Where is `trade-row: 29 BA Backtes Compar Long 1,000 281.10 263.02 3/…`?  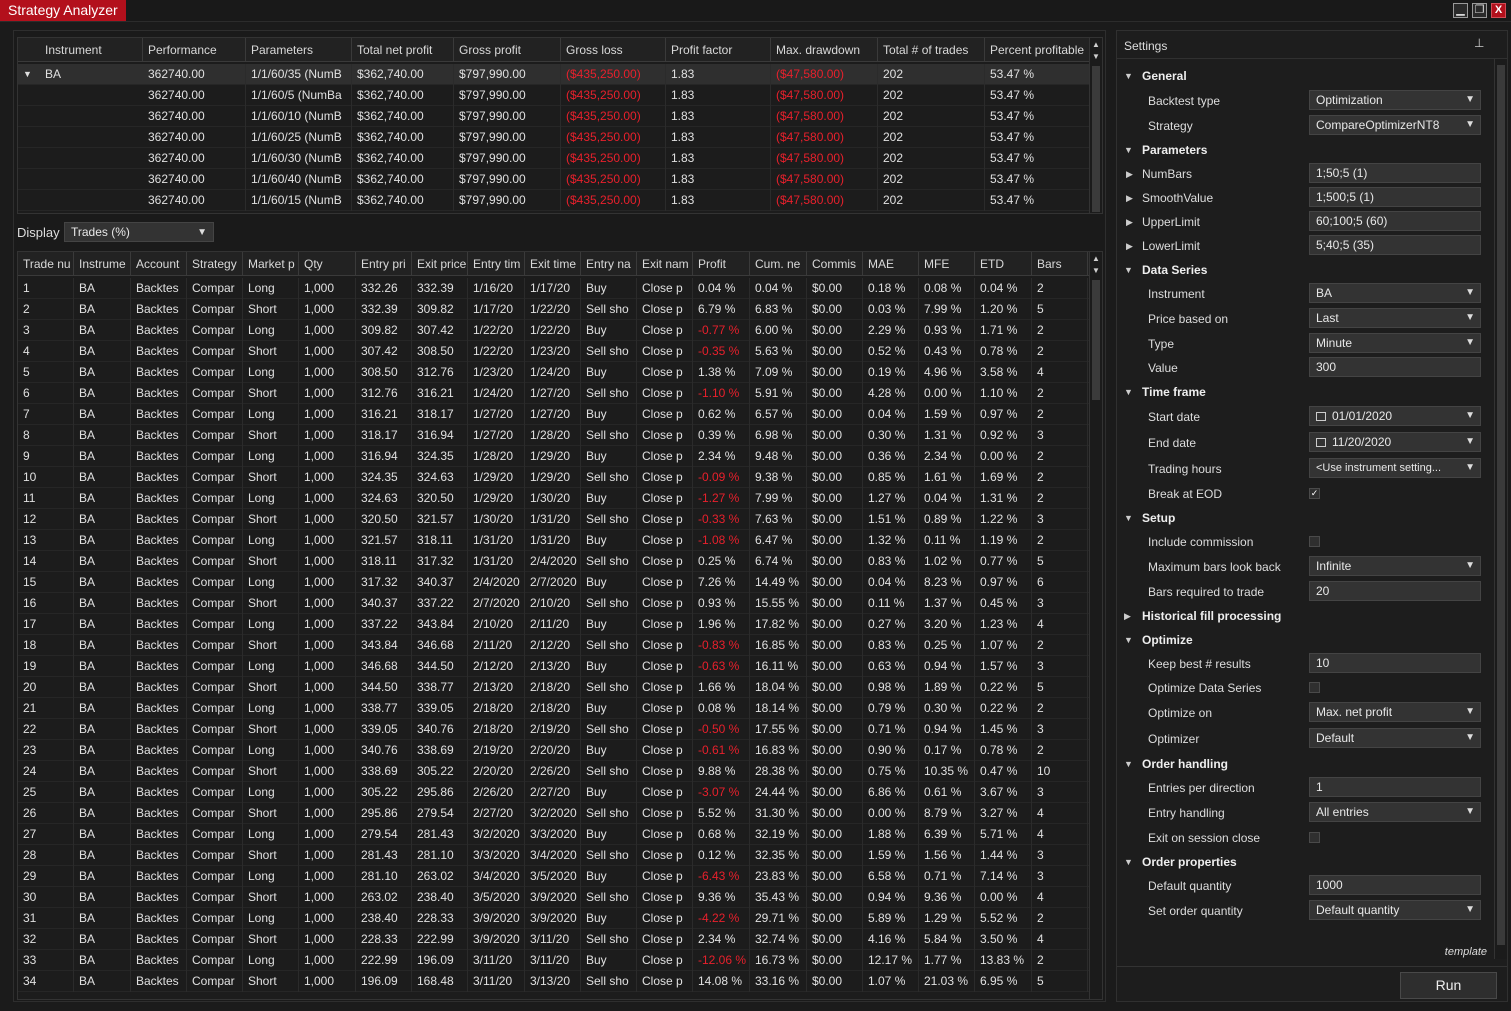 trade-row: 29 BA Backtes Compar Long 1,000 281.10 263.02 3/… is located at coordinates (553, 876).